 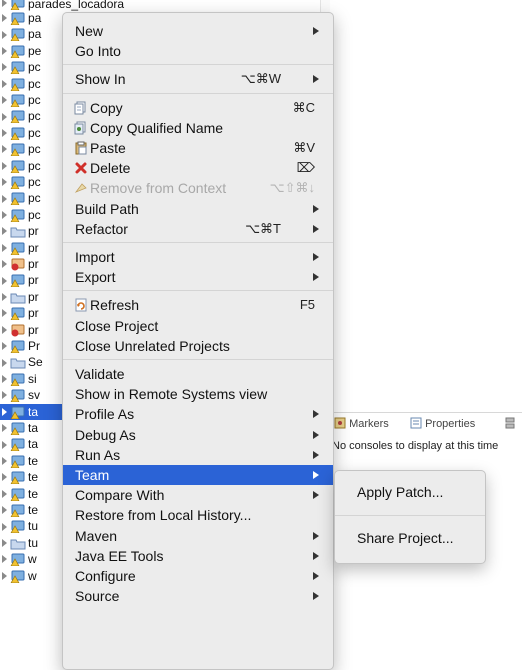 I want to click on show-in-menu-item: Show In ⌥⌘W, so click(x=198, y=79).